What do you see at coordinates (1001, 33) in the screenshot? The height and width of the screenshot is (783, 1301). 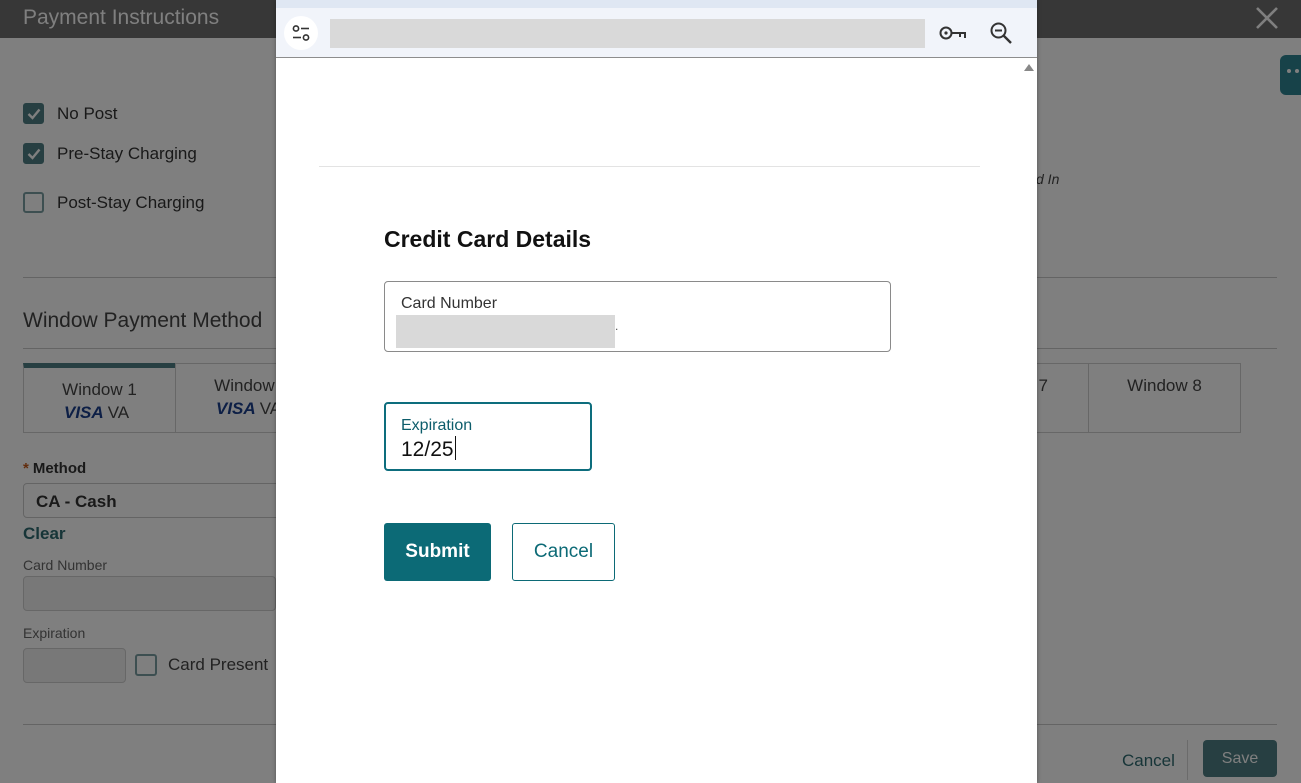 I see `zoom-out-icon` at bounding box center [1001, 33].